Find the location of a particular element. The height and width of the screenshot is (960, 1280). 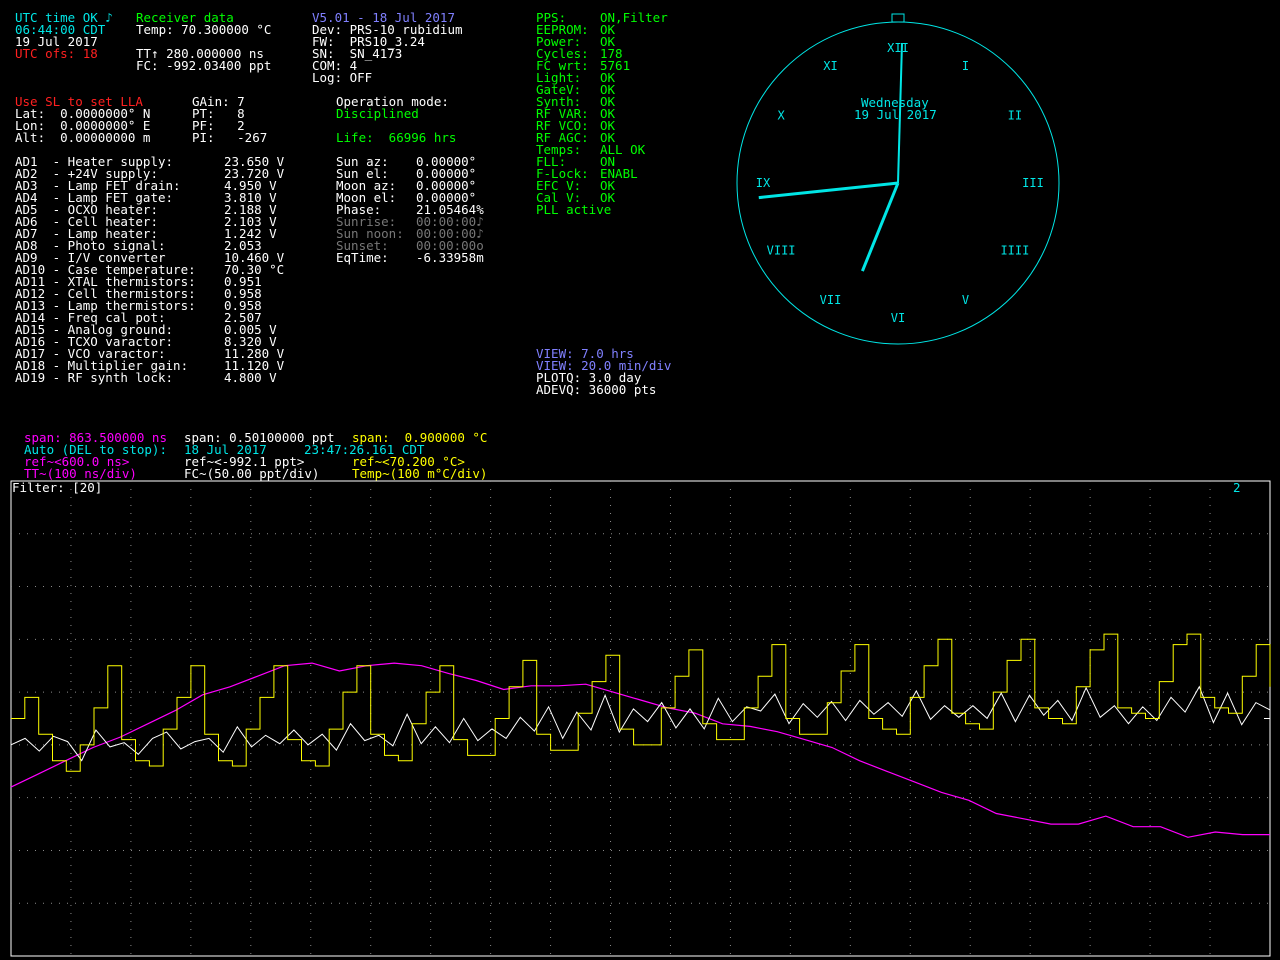

plot-marker: 2 is located at coordinates (1237, 487).